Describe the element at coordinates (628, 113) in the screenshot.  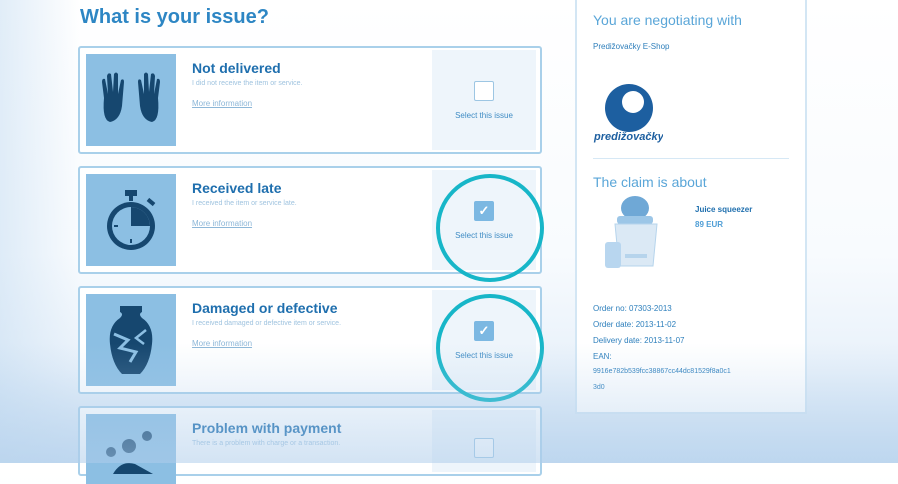
I see `shop-logo: predižovačky` at that location.